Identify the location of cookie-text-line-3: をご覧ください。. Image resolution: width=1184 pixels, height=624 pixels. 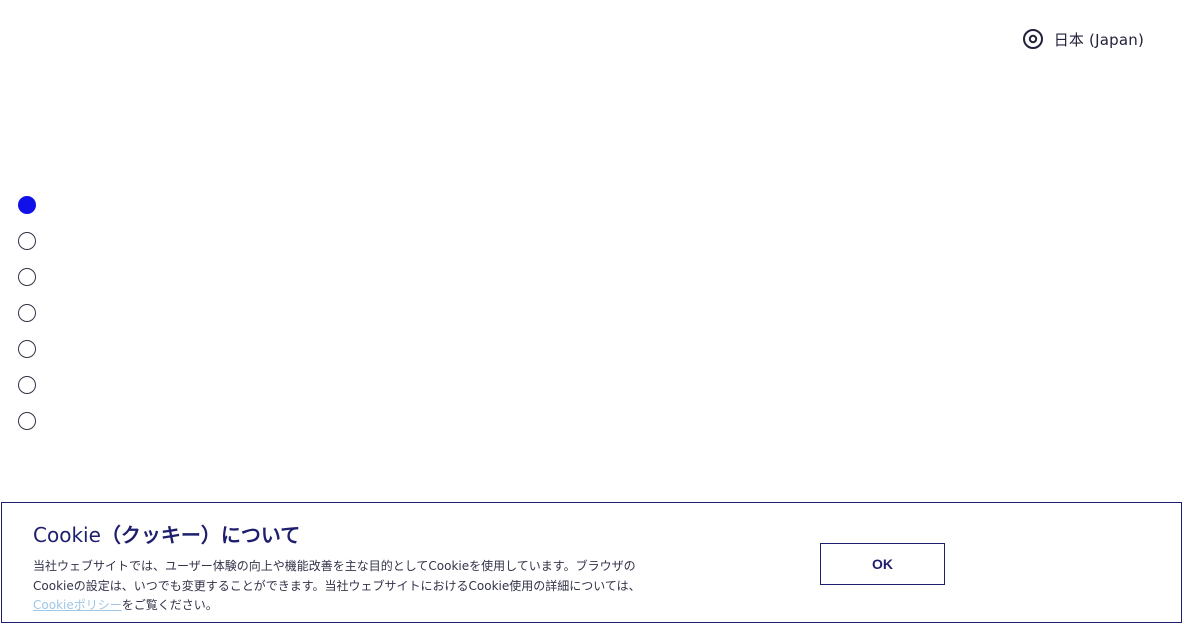
(169, 605).